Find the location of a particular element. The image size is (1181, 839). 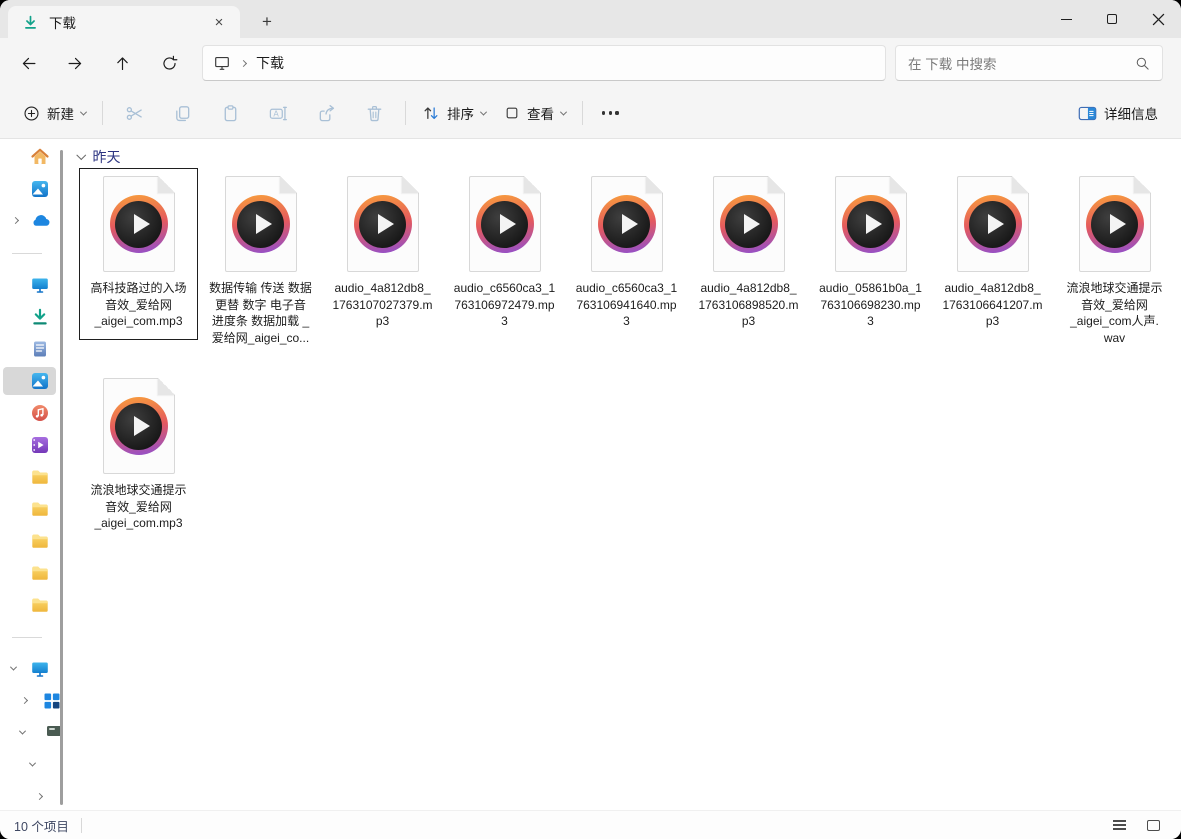

details-button: 详细信息 is located at coordinates (1118, 113).